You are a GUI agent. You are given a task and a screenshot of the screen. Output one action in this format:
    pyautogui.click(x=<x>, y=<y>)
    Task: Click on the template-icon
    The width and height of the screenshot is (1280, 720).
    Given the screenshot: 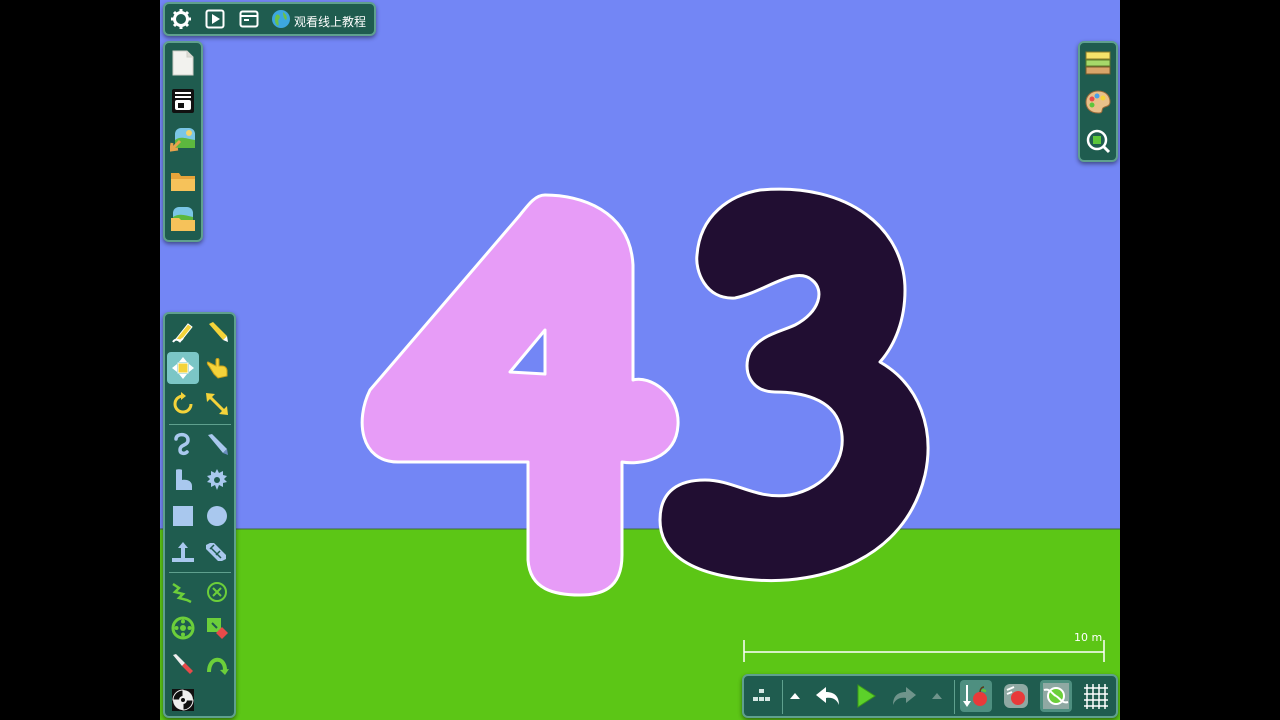 What is the action you would take?
    pyautogui.click(x=183, y=101)
    